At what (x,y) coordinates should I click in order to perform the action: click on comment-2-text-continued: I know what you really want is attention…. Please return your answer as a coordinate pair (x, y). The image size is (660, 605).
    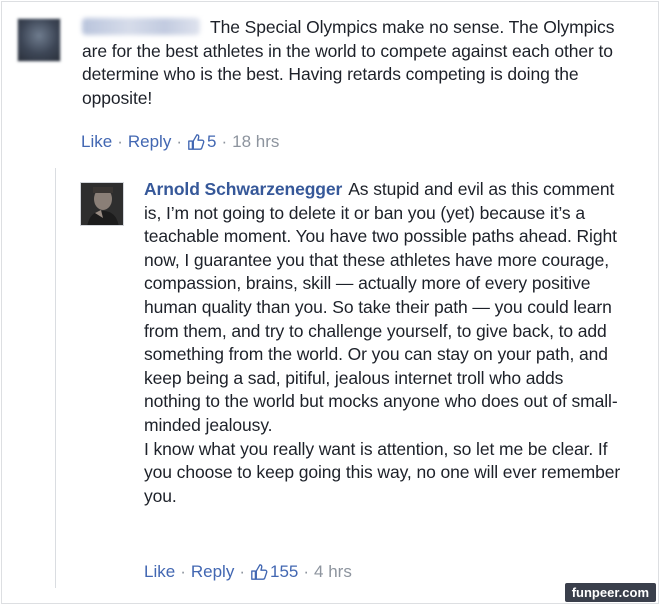
    Looking at the image, I should click on (382, 472).